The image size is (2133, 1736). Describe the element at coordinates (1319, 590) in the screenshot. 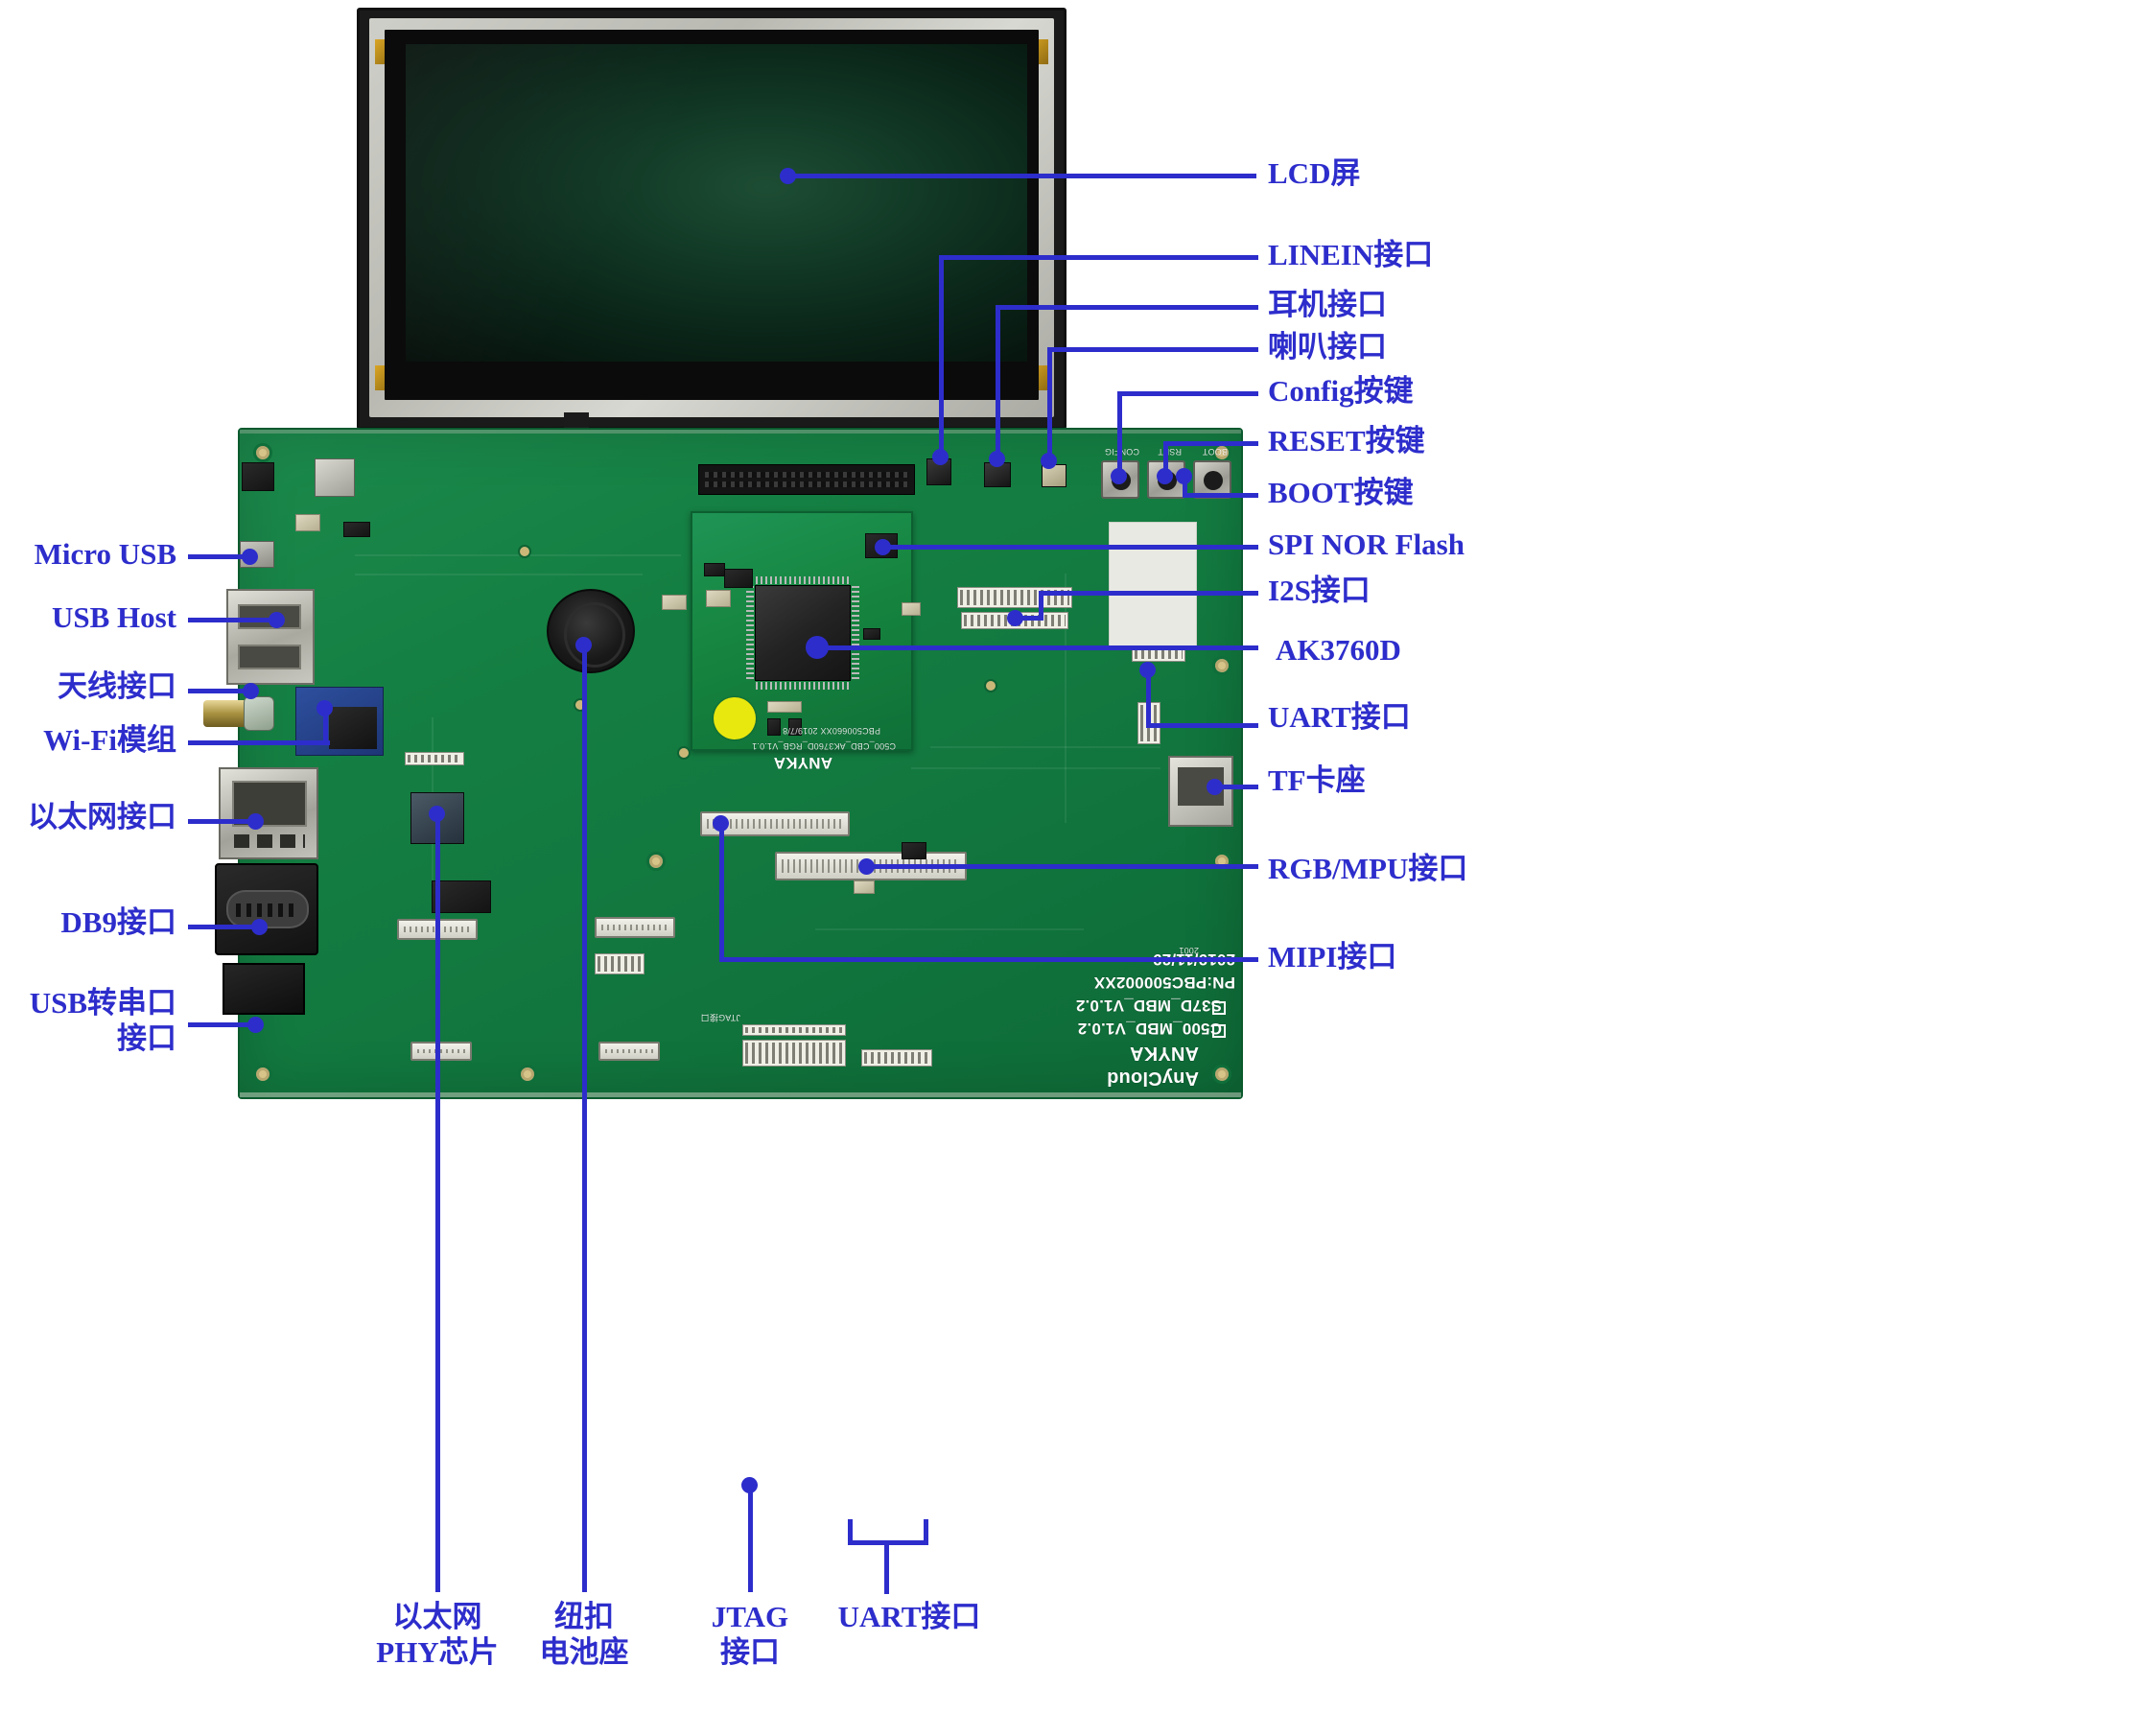

I see `label-i2s: I2S接口` at that location.